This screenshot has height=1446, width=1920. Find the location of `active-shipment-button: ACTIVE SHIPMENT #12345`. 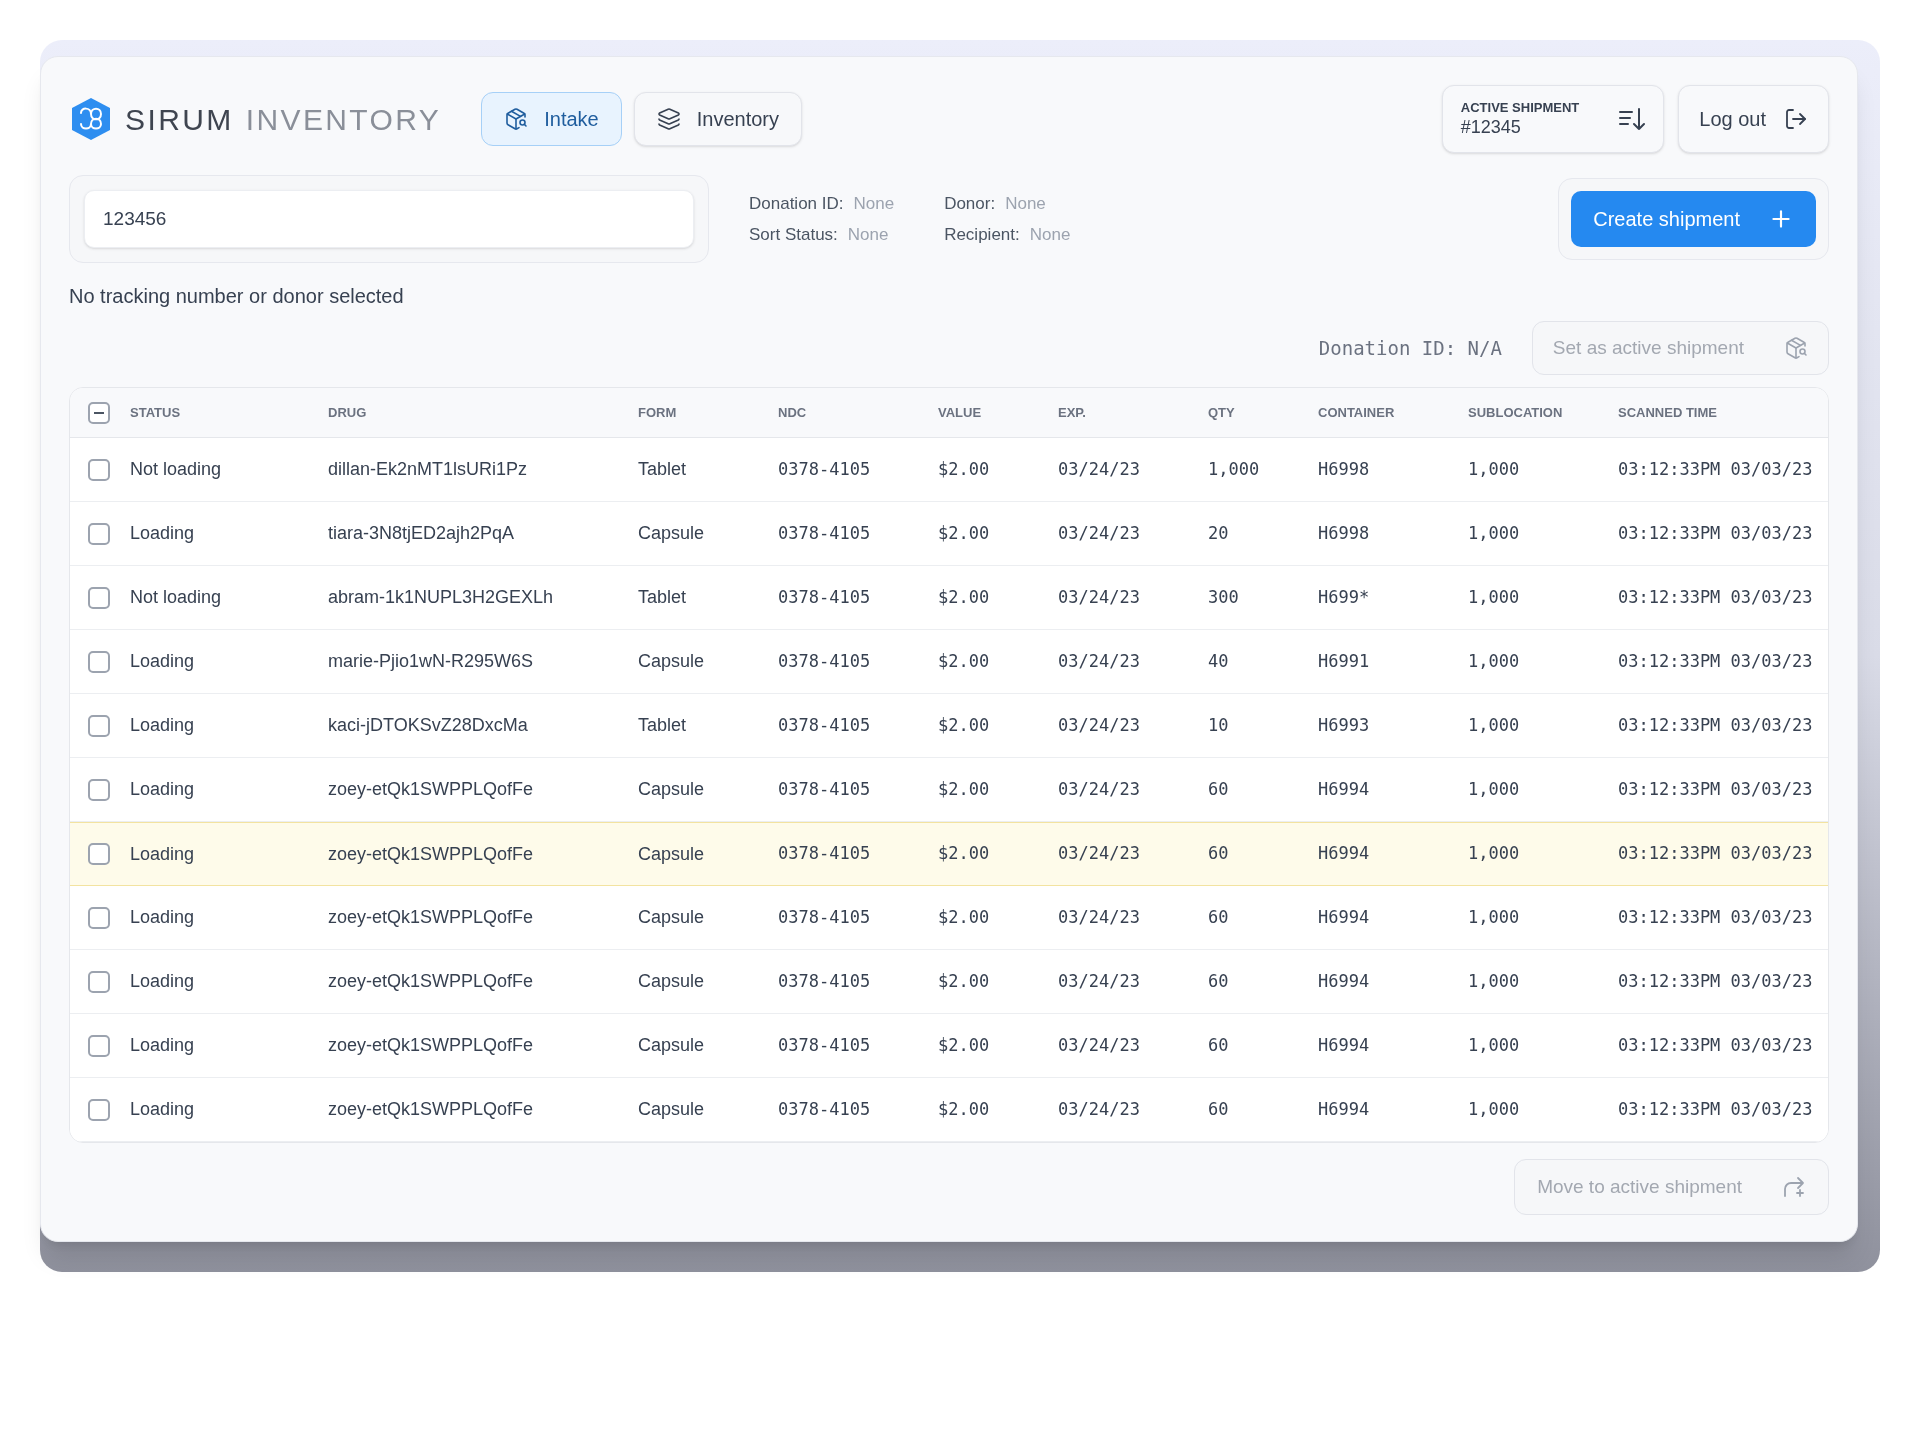

active-shipment-button: ACTIVE SHIPMENT #12345 is located at coordinates (1553, 119).